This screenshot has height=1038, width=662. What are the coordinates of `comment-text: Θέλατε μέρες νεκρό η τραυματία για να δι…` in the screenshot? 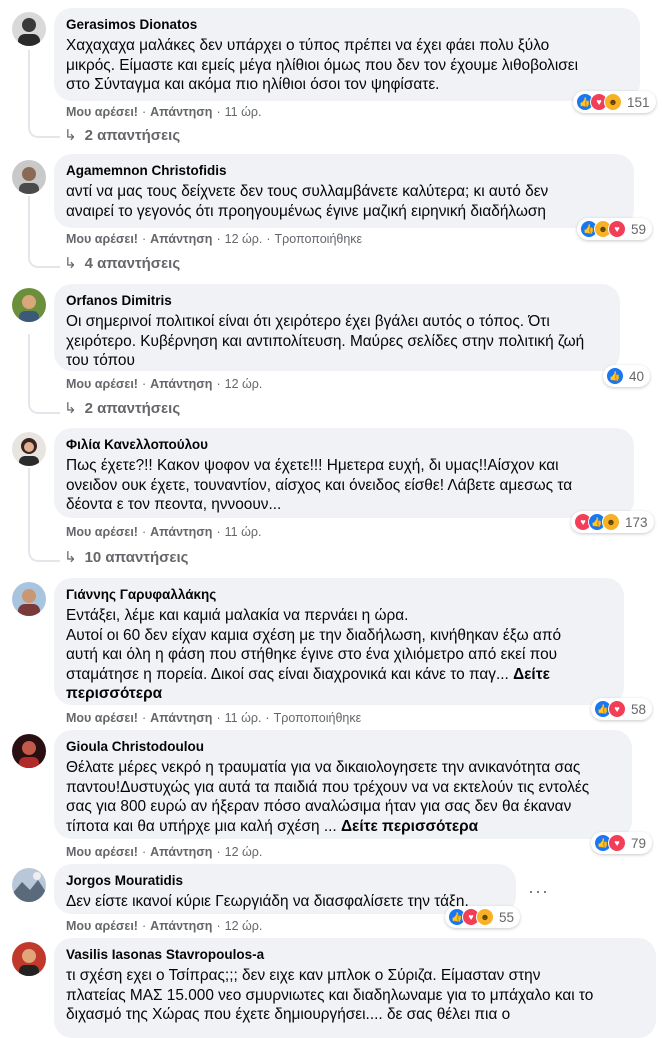 It's located at (343, 797).